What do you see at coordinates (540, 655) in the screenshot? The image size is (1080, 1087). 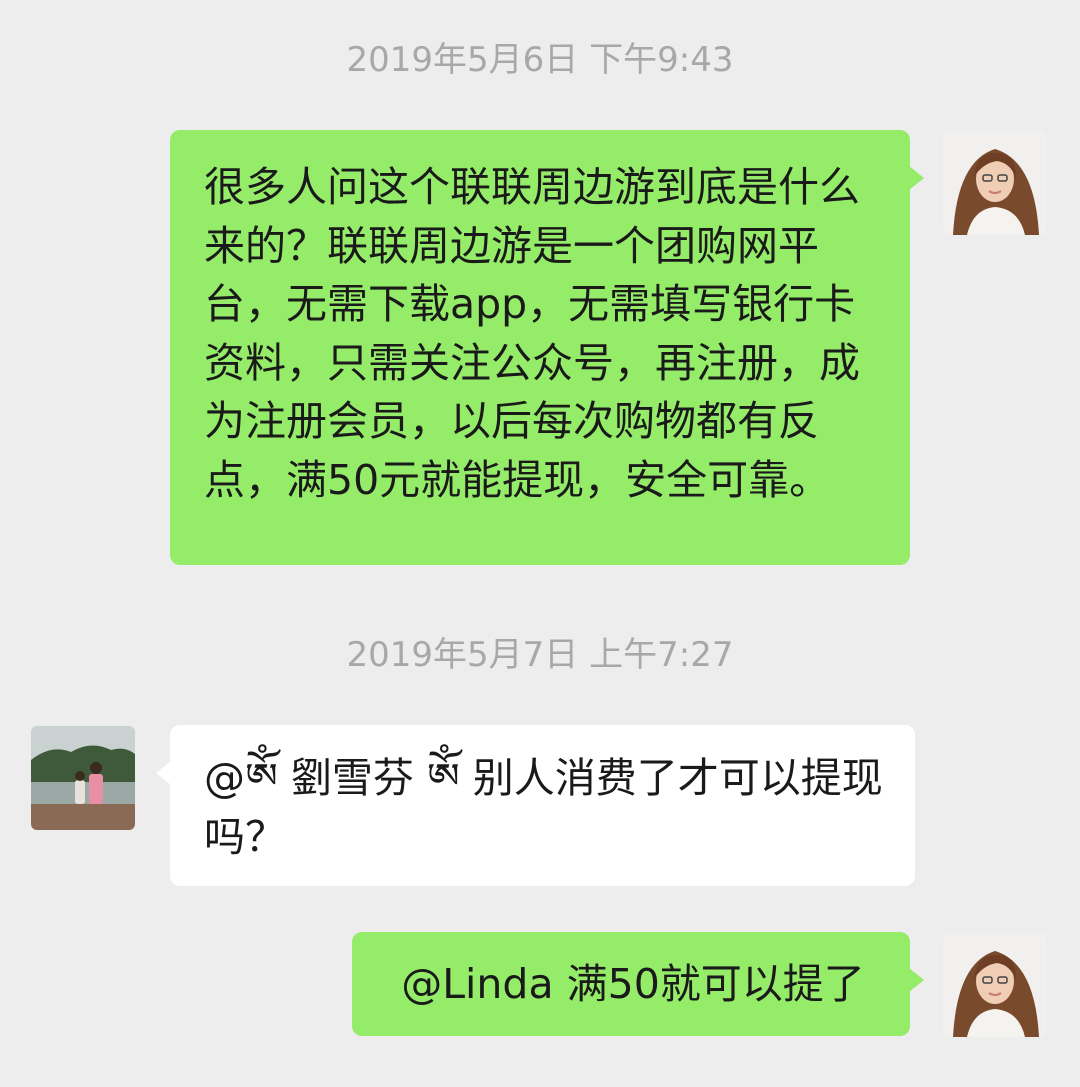 I see `timestamp-second: 2019年5月7日 上午7:27` at bounding box center [540, 655].